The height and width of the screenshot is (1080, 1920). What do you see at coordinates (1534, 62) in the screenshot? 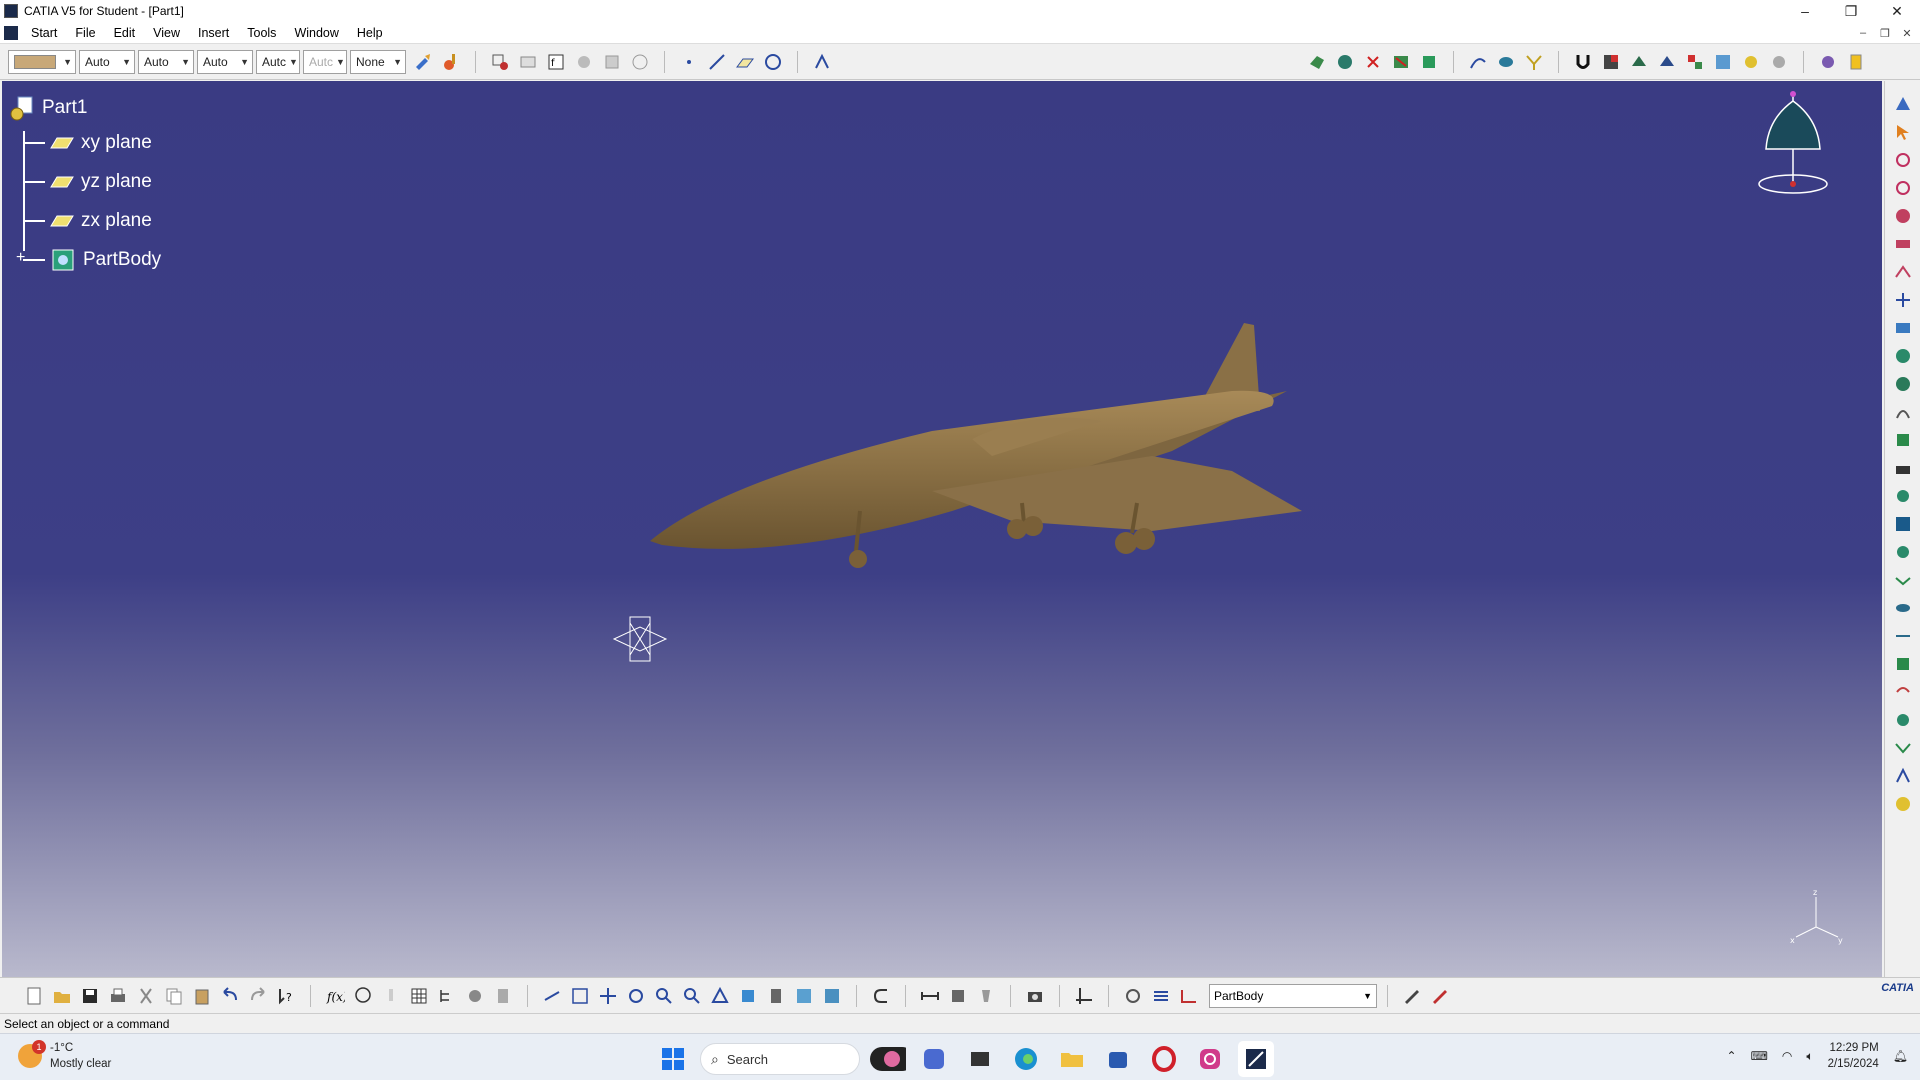
I see `split-icon` at bounding box center [1534, 62].